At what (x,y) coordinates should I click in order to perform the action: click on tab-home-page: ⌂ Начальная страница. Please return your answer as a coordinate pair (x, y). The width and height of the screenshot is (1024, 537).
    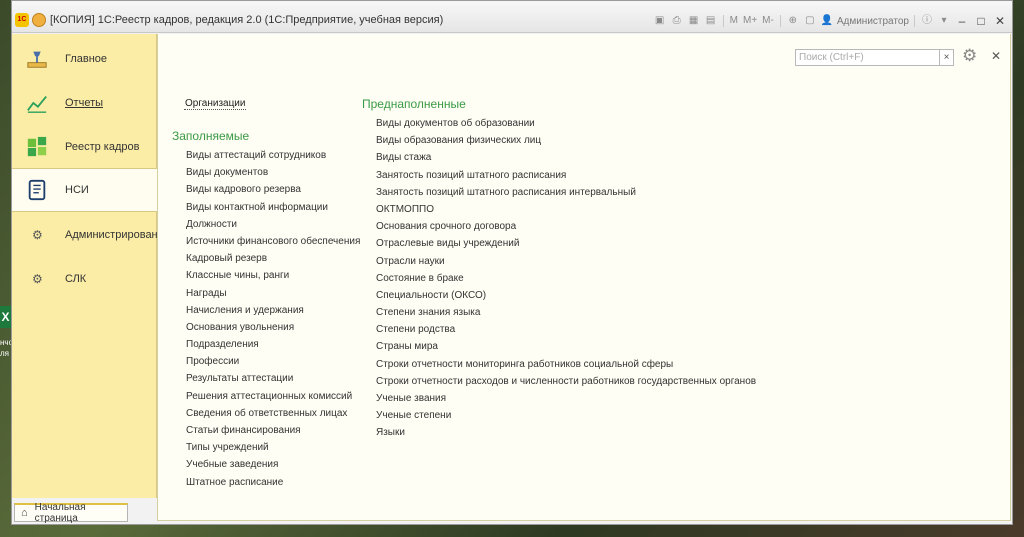
    Looking at the image, I should click on (71, 513).